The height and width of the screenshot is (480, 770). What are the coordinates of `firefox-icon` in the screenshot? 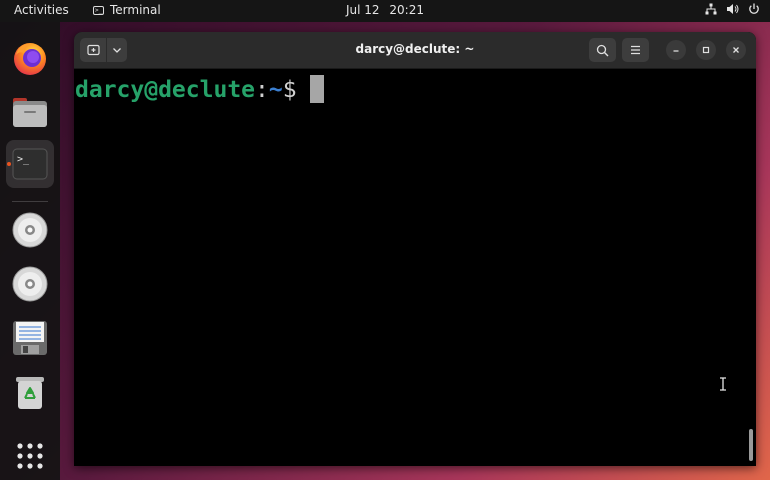 It's located at (30, 59).